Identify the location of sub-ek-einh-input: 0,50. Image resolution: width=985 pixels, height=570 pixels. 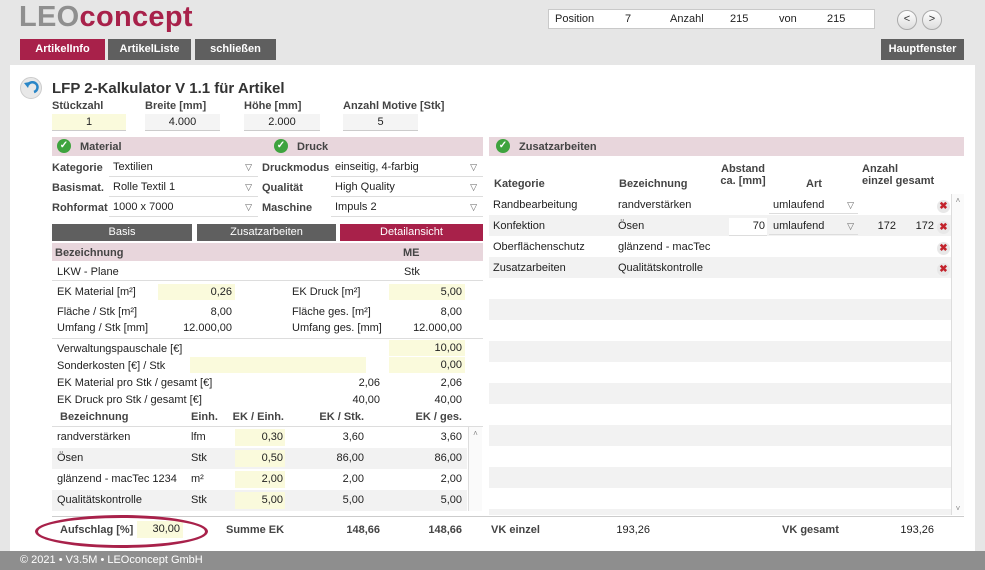
(260, 458).